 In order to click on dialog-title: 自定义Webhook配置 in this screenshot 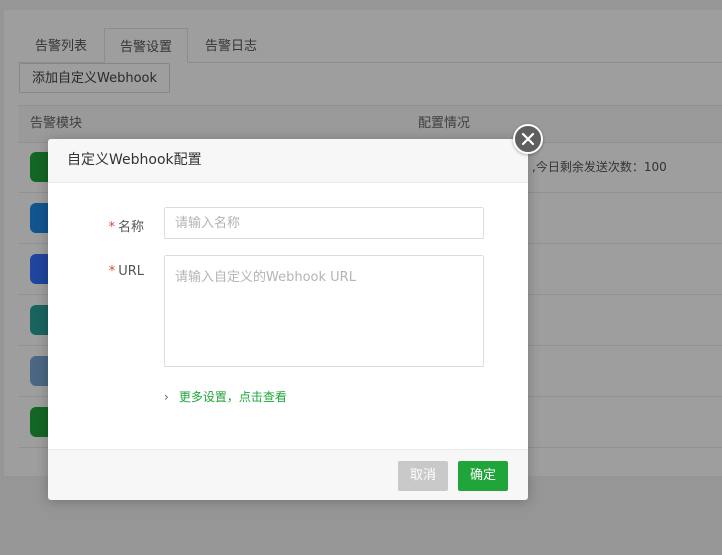, I will do `click(134, 160)`.